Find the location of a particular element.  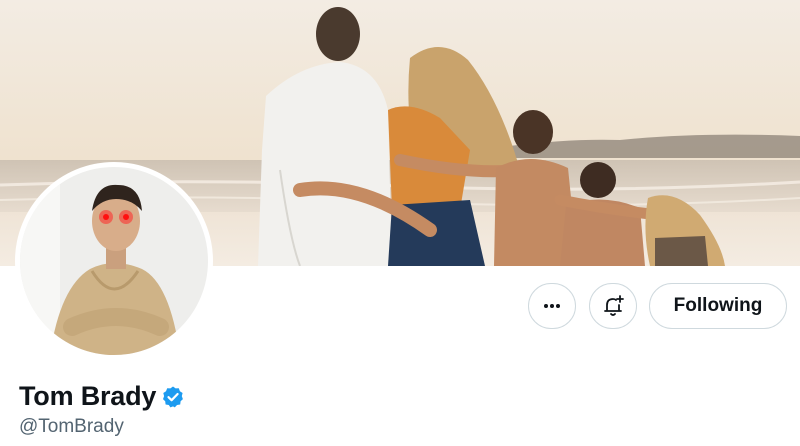

bell-plus-icon is located at coordinates (614, 305).